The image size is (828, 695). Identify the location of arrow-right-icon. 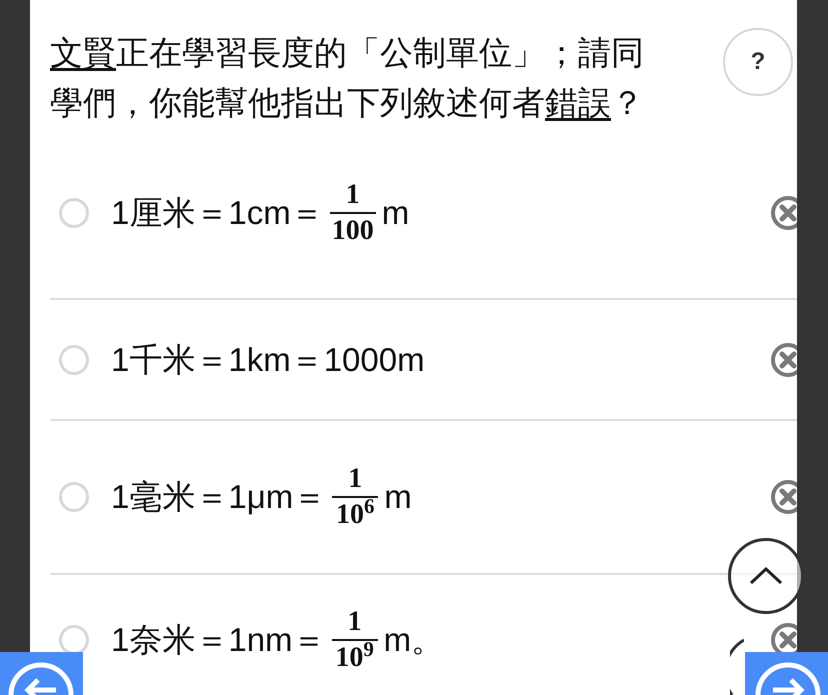
(788, 677).